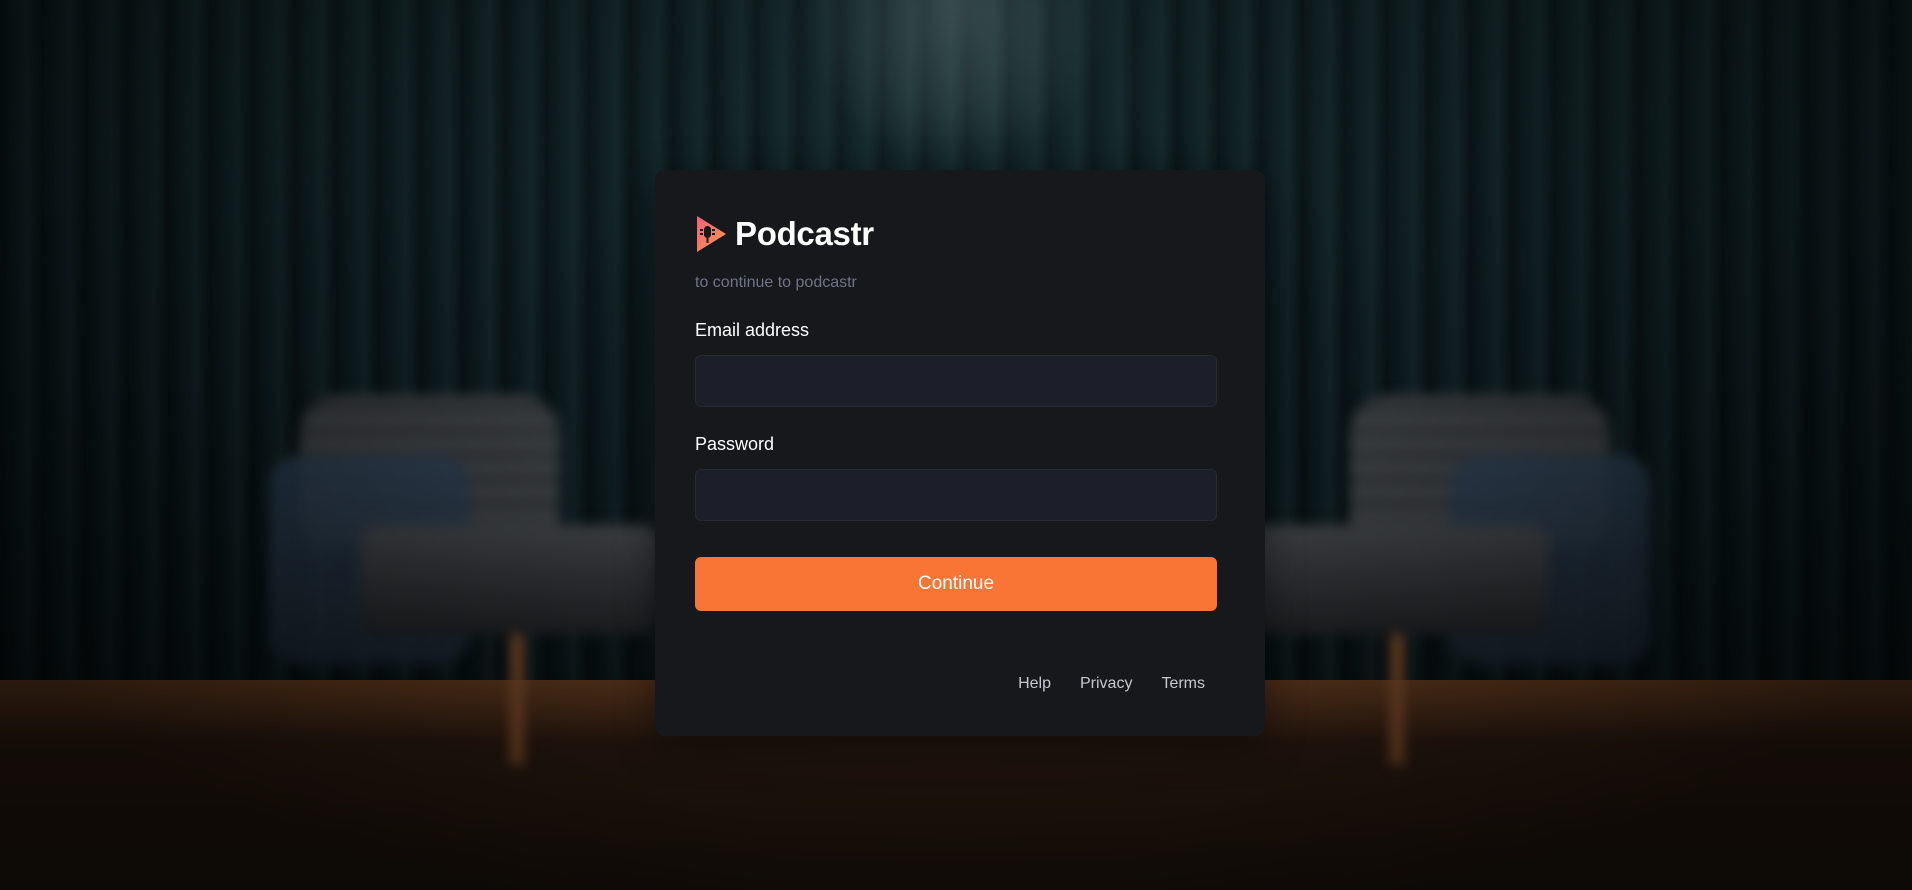 Image resolution: width=1912 pixels, height=890 pixels. I want to click on password-field, so click(956, 495).